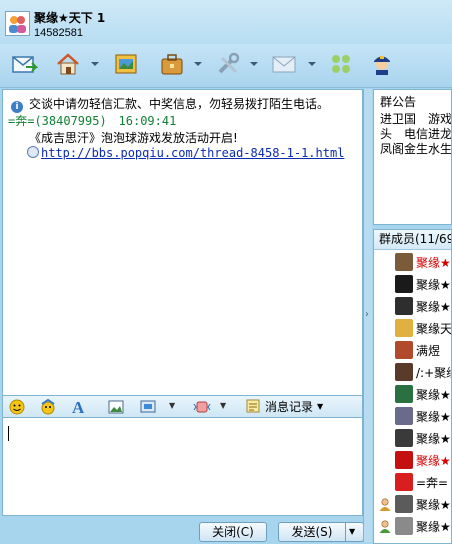 This screenshot has width=452, height=544. Describe the element at coordinates (434, 329) in the screenshot. I see `member-name: 聚缘天` at that location.